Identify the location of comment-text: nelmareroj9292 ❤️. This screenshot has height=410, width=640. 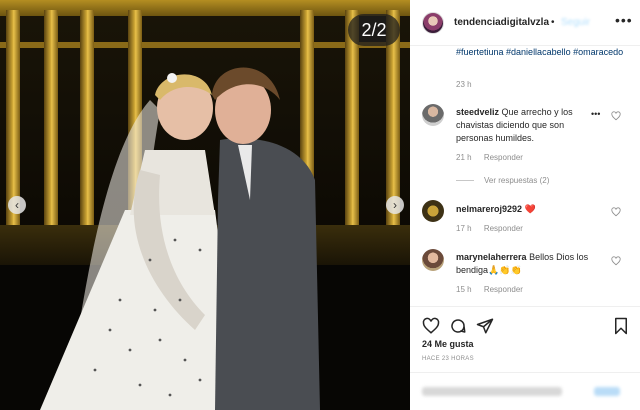
(523, 209).